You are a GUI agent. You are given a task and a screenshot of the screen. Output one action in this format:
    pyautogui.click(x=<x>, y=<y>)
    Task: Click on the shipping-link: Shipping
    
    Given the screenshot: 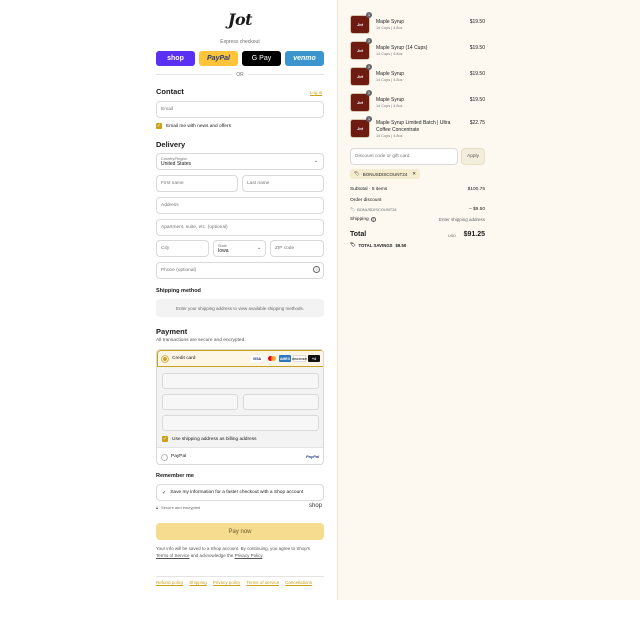 What is the action you would take?
    pyautogui.click(x=198, y=582)
    